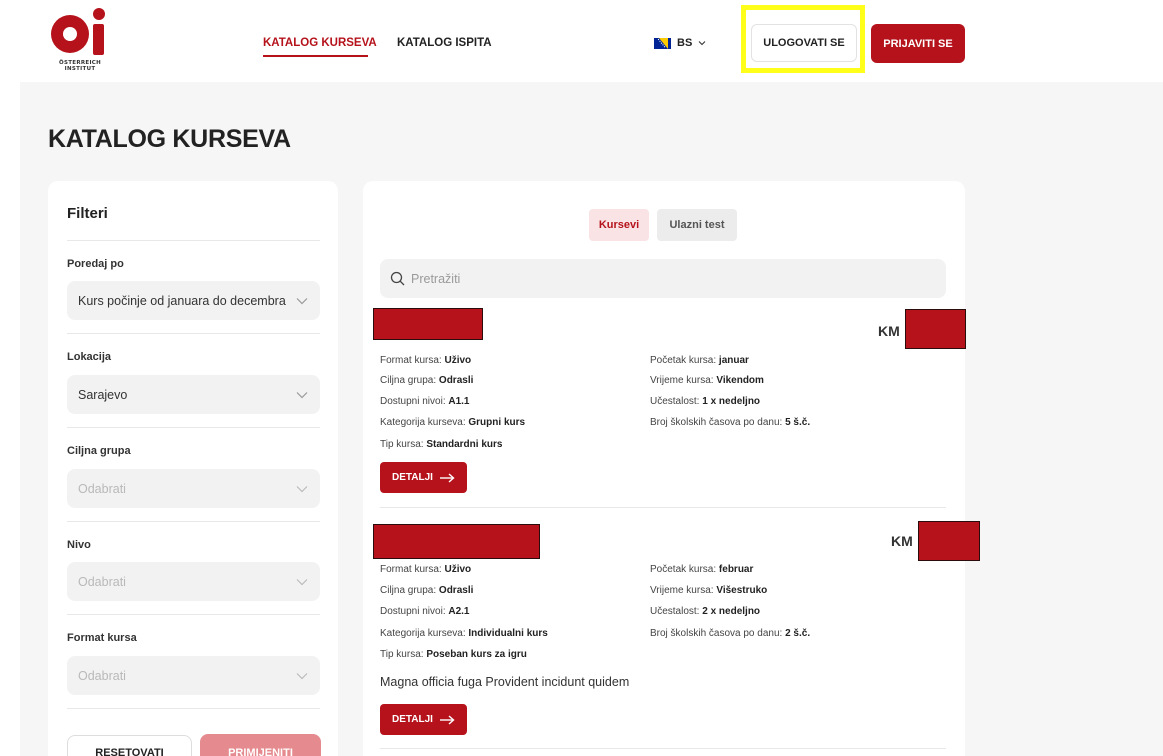 Image resolution: width=1163 pixels, height=756 pixels. What do you see at coordinates (95, 264) in the screenshot?
I see `filter-label-sort: Poredaj po` at bounding box center [95, 264].